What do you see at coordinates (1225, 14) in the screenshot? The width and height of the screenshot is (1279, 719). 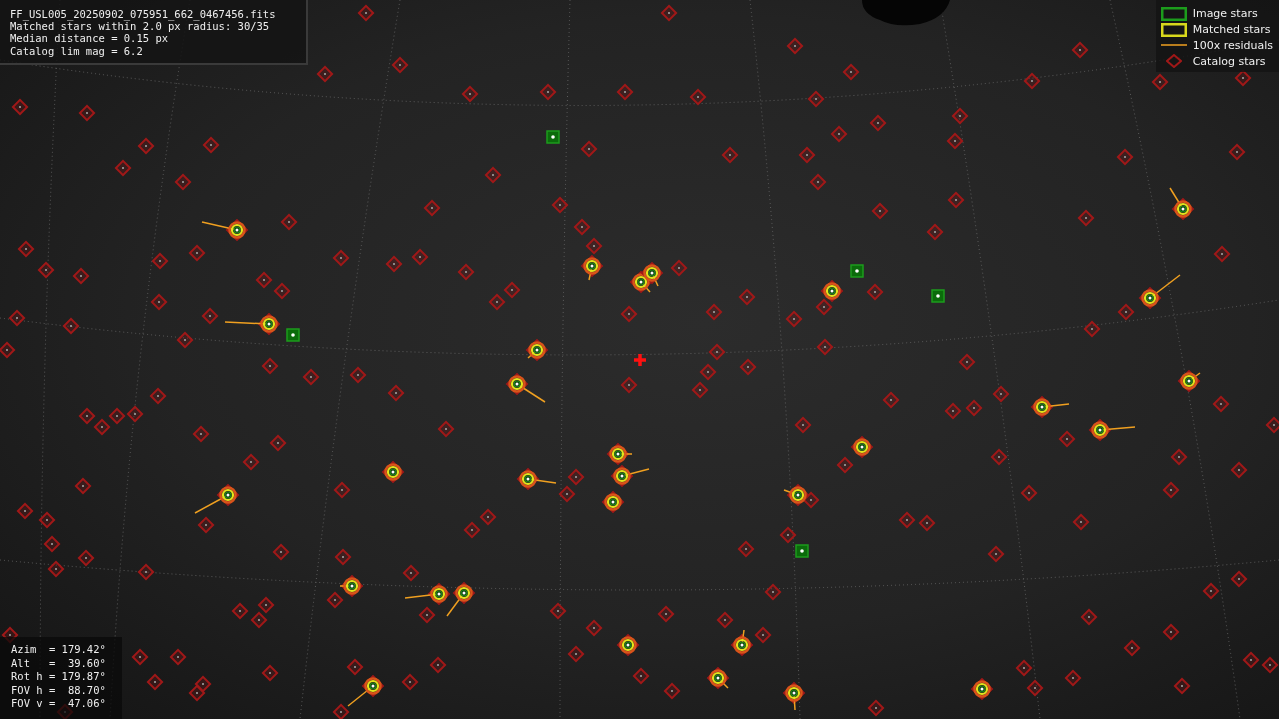 I see `legend-label: Image stars` at bounding box center [1225, 14].